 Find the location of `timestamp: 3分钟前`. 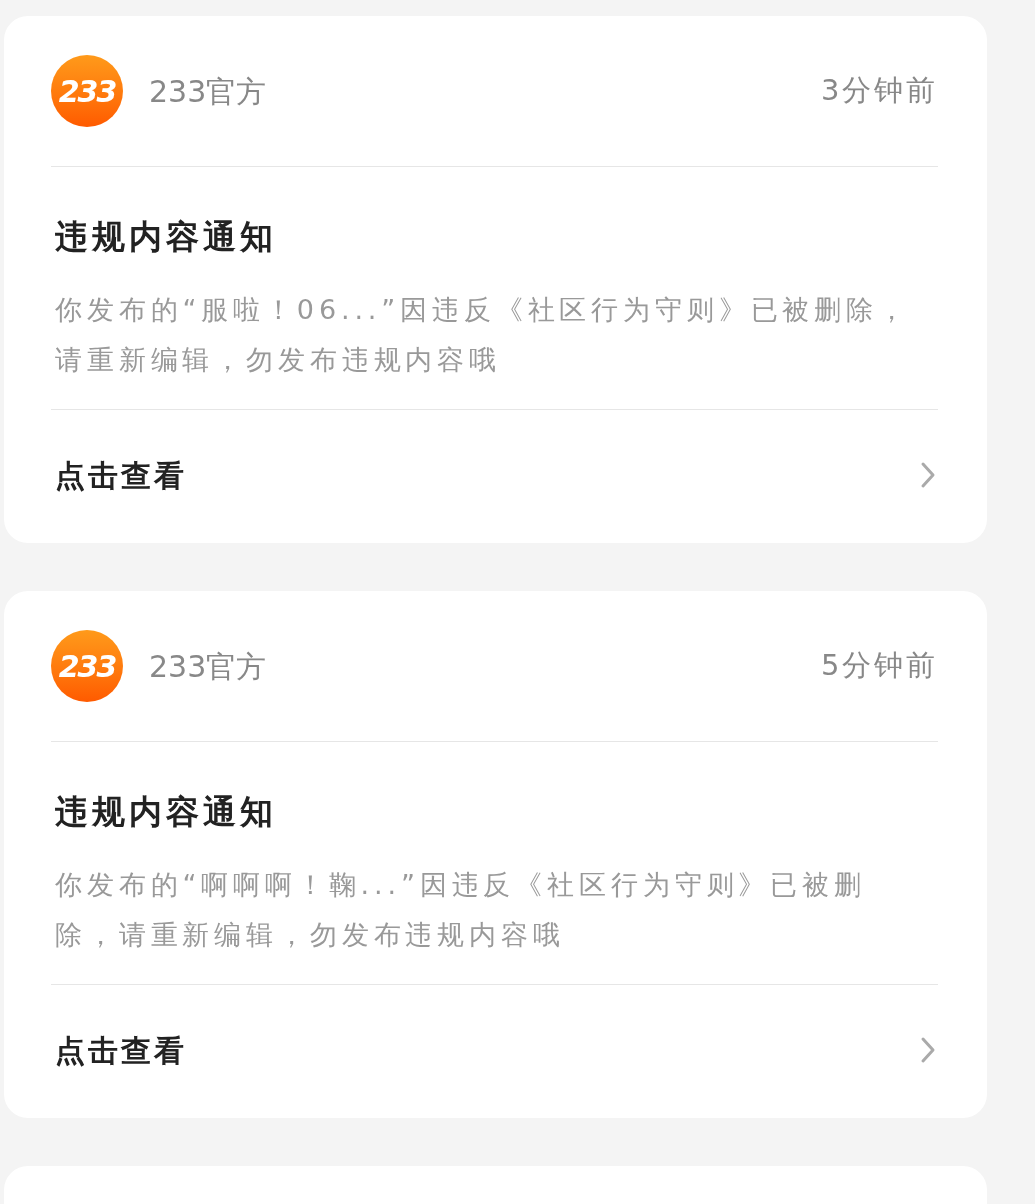

timestamp: 3分钟前 is located at coordinates (879, 91).